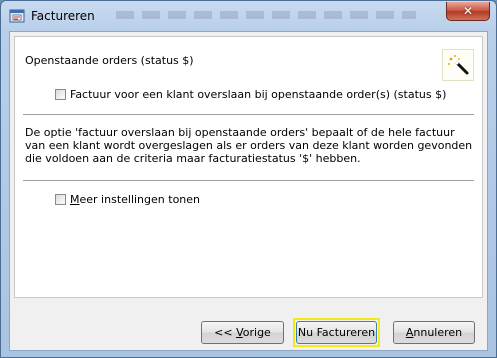 The image size is (497, 358). I want to click on cancel-button: Annuleren, so click(434, 332).